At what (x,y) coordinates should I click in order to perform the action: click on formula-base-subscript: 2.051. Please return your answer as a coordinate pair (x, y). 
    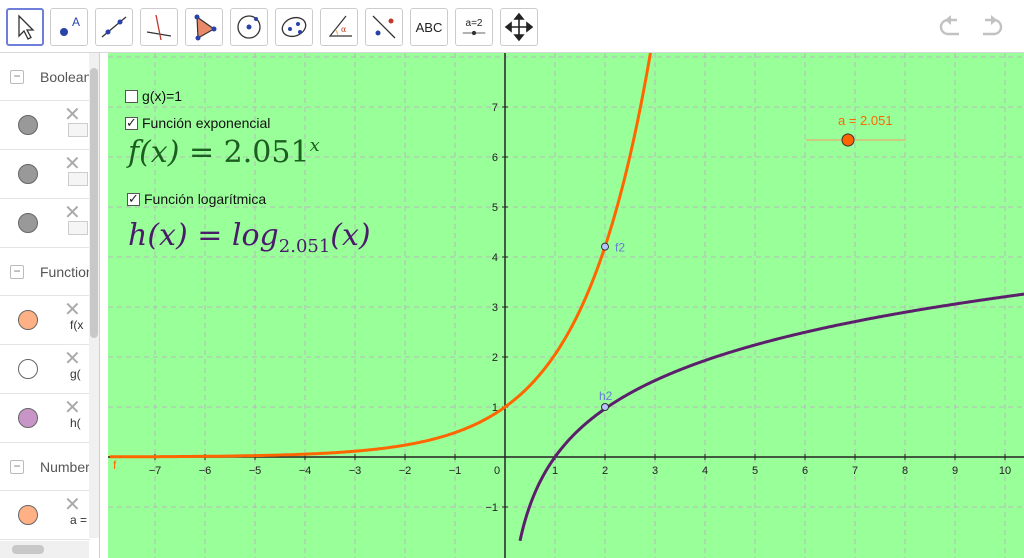
    Looking at the image, I should click on (304, 246).